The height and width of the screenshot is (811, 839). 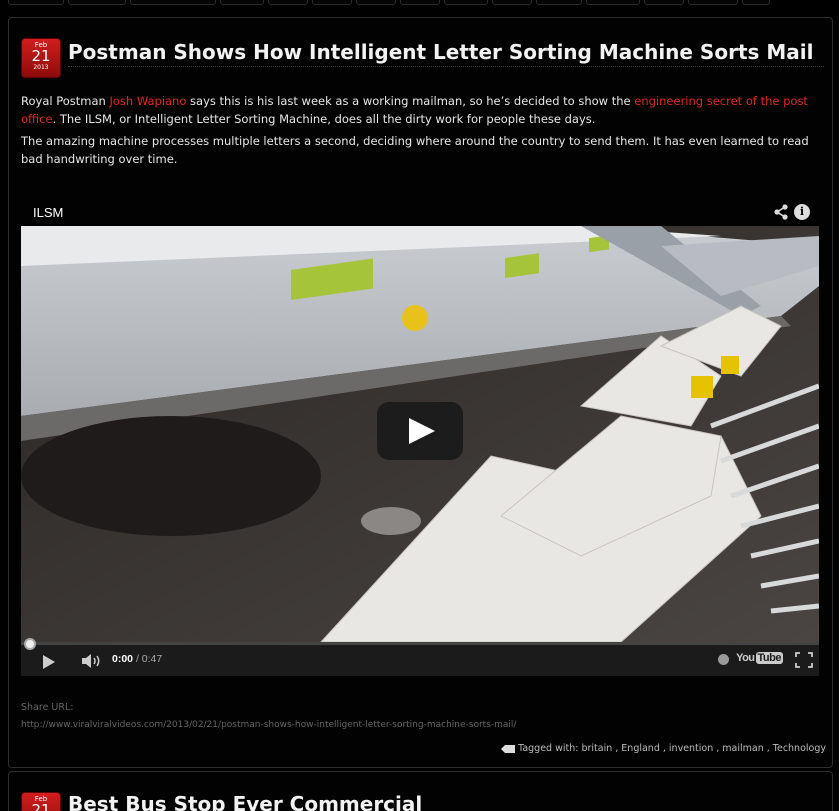 What do you see at coordinates (245, 801) in the screenshot?
I see `post-title: Best Bus Stop Ever Commercial` at bounding box center [245, 801].